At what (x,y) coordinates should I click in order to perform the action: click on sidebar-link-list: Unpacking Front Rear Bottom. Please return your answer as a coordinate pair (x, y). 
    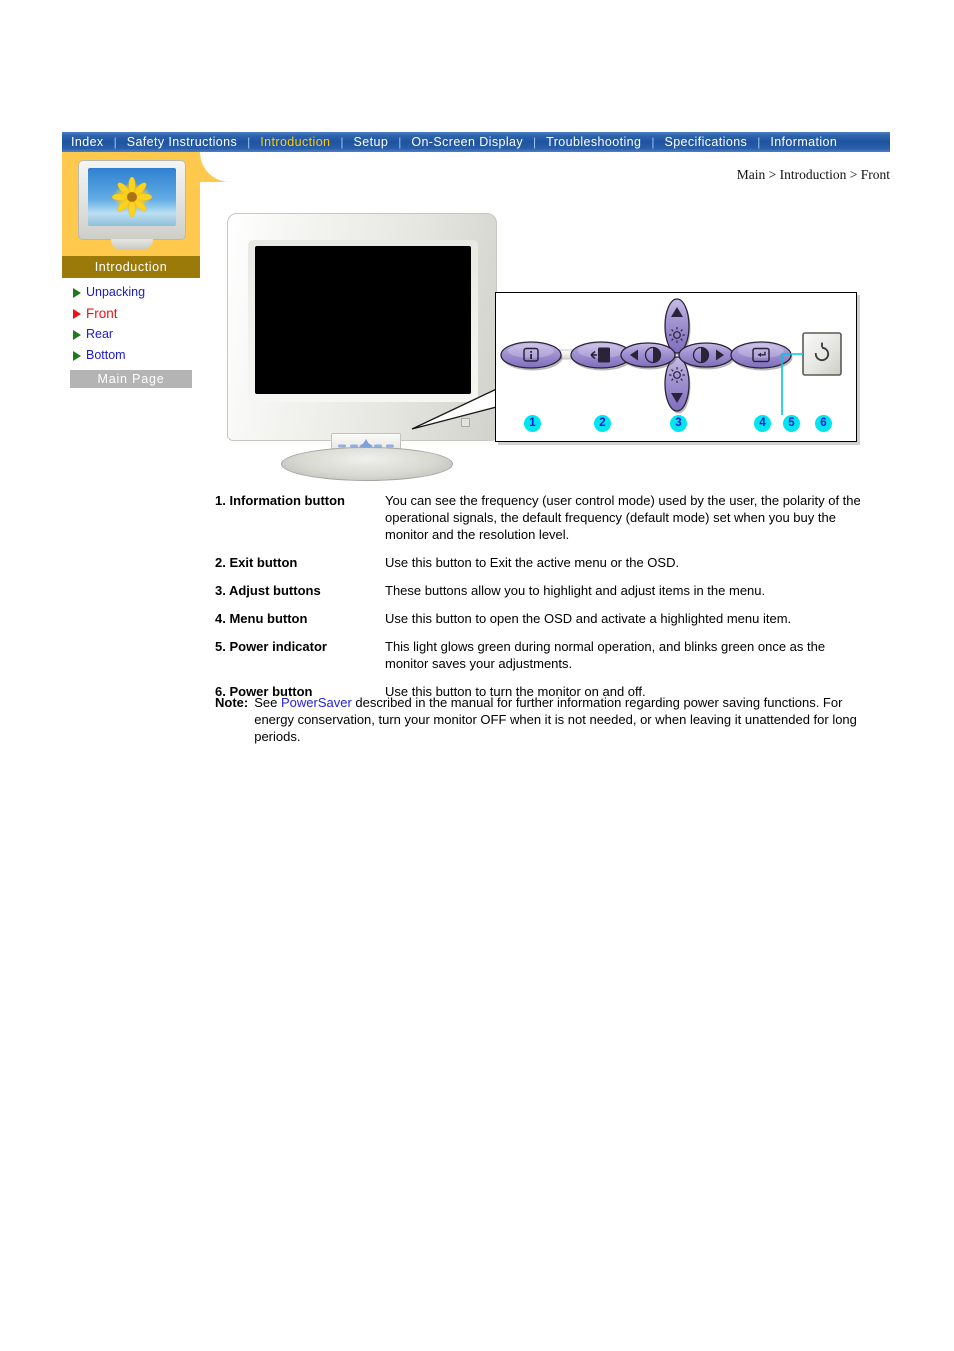
    Looking at the image, I should click on (131, 324).